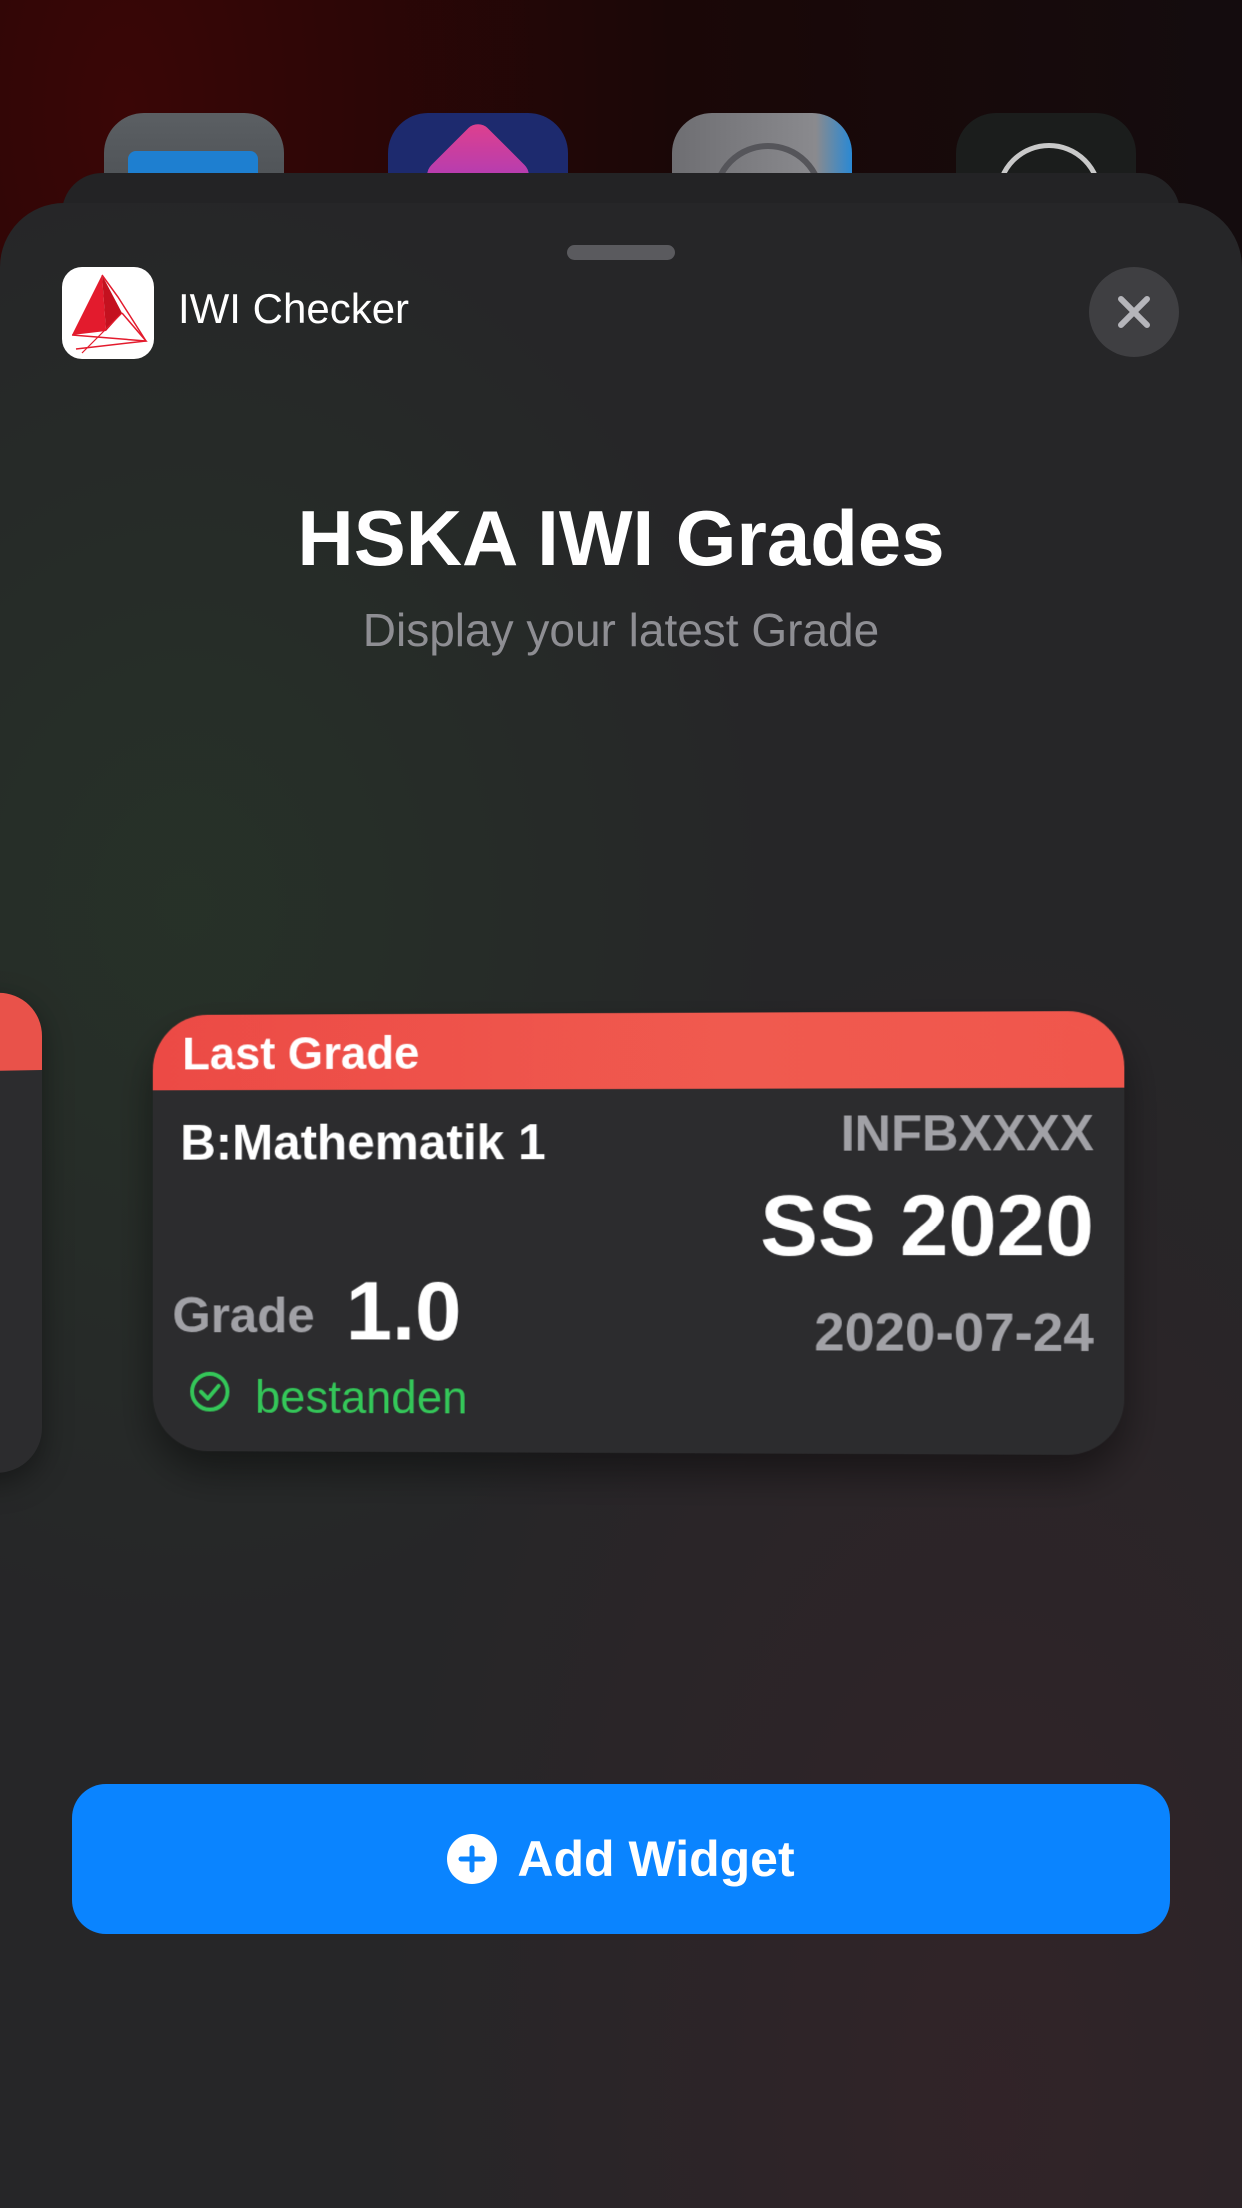 This screenshot has width=1242, height=2208. Describe the element at coordinates (621, 538) in the screenshot. I see `widget-title: HSKA IWI Grades` at that location.